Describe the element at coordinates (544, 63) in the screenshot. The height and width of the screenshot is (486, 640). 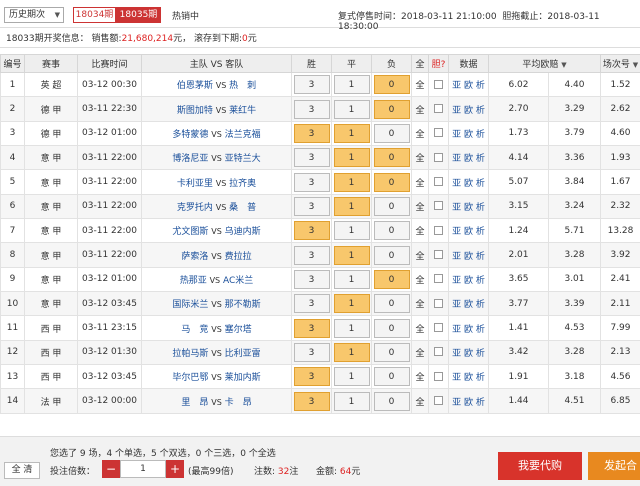
I see `col-avg-odds: 平均欧赔 ▼` at that location.